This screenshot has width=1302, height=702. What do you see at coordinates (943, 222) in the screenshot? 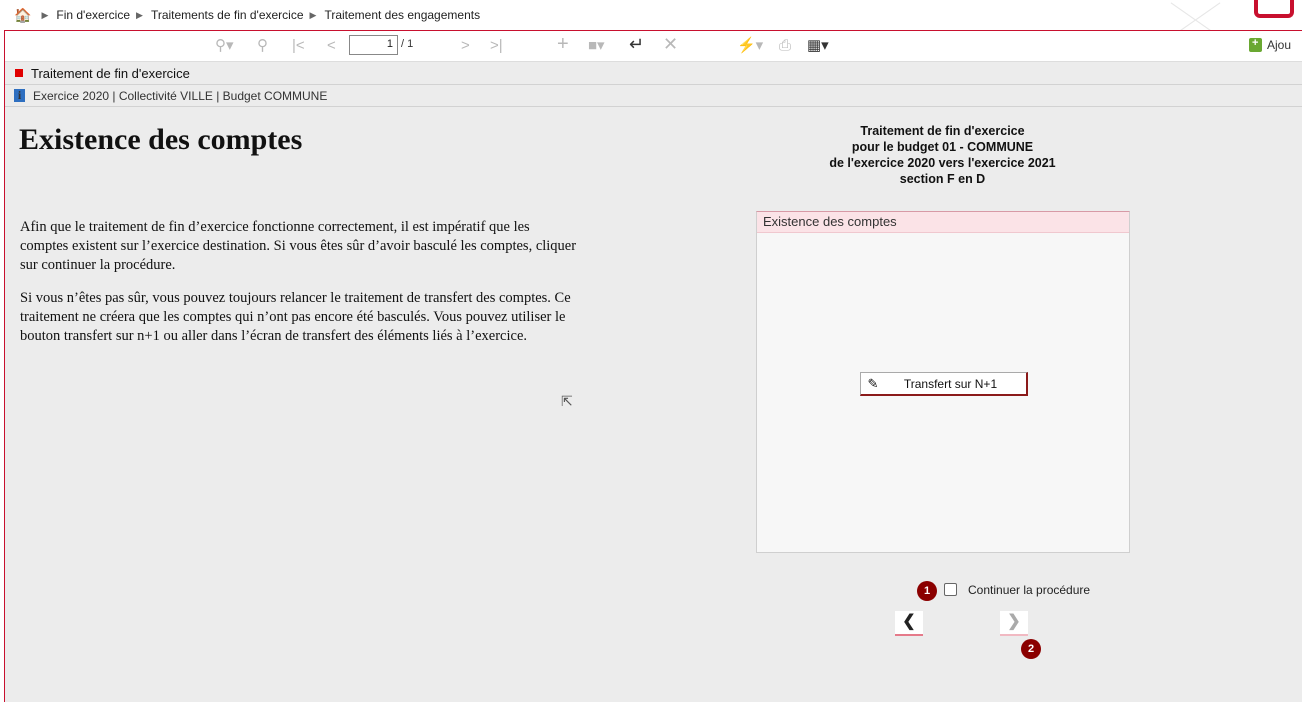
I see `panel-title: Existence des comptes` at bounding box center [943, 222].